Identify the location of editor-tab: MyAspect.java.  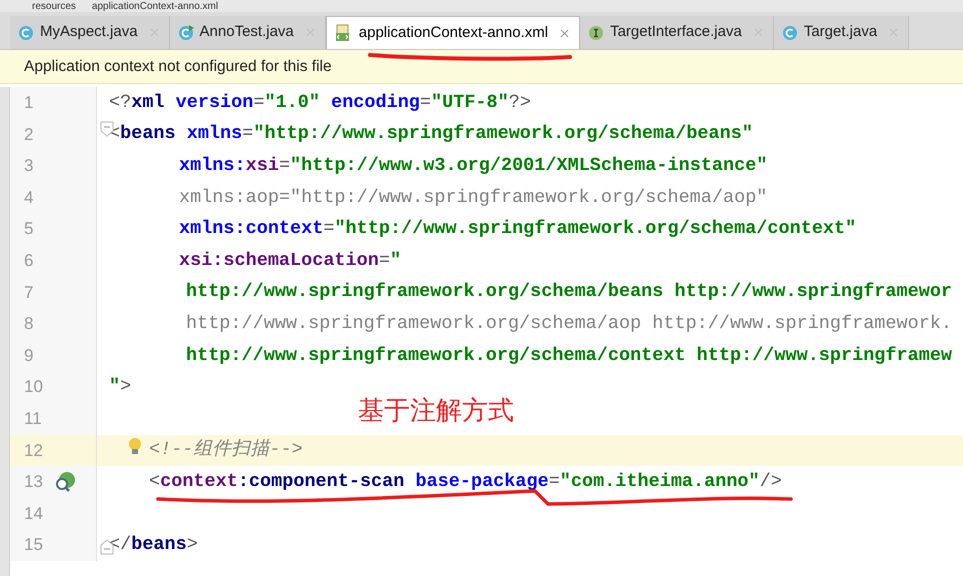
(90, 32).